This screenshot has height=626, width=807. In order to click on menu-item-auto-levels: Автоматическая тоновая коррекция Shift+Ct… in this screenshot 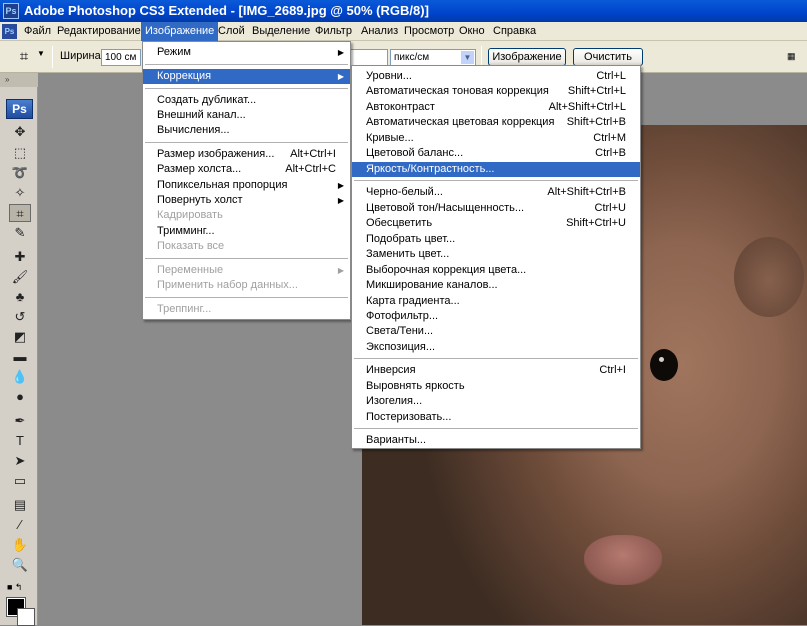, I will do `click(496, 91)`.